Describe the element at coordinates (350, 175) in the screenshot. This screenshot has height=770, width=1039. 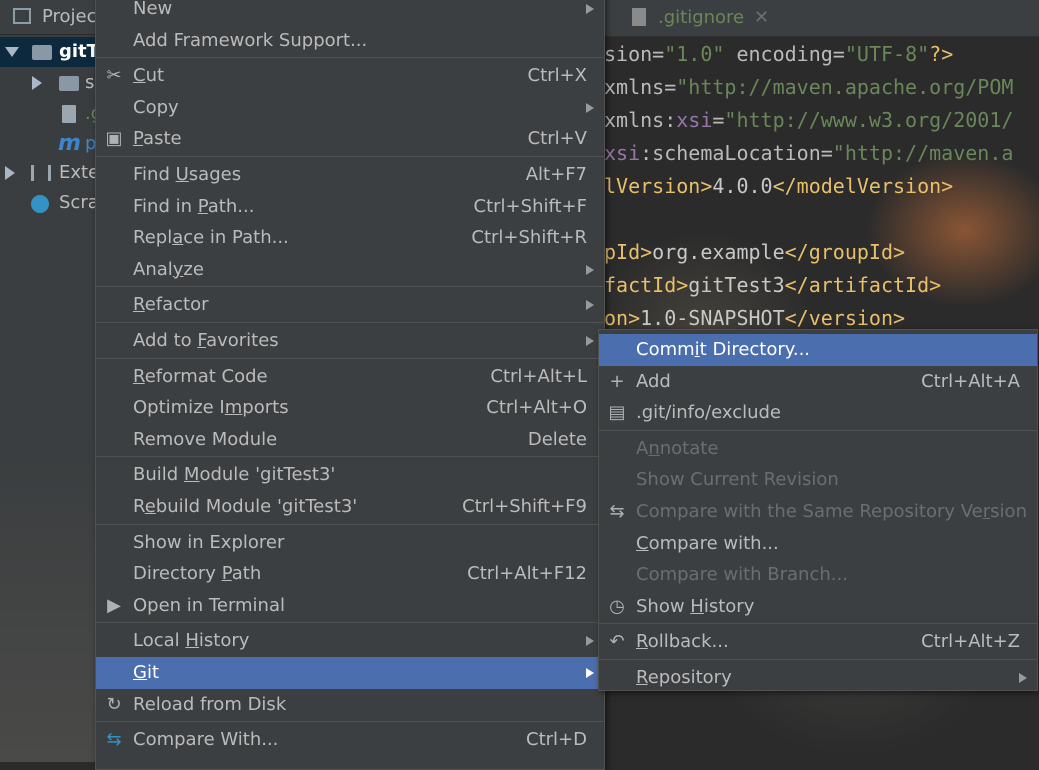
I see `menu-item-find-usages: Find Usages Alt+F7` at that location.